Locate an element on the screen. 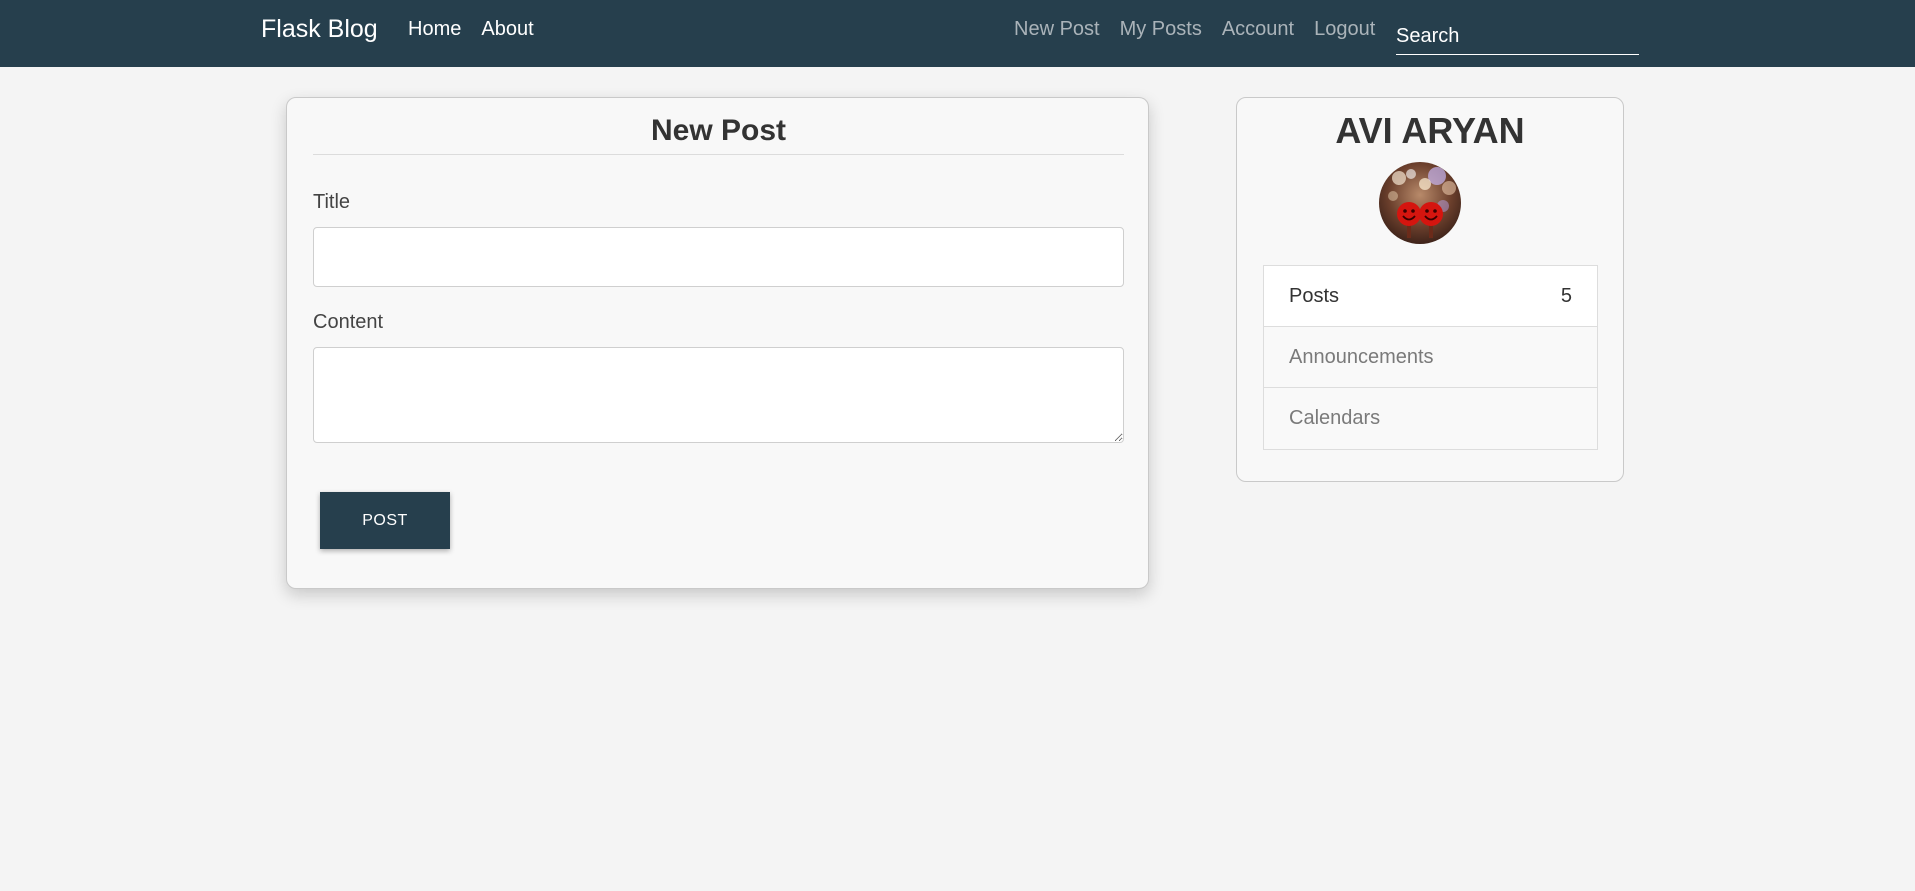 The width and height of the screenshot is (1915, 891). page-title: New Post is located at coordinates (718, 134).